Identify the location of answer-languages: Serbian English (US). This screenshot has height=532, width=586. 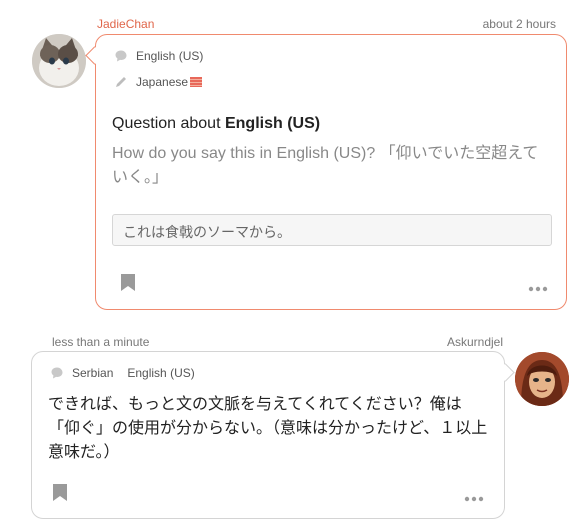
(122, 373).